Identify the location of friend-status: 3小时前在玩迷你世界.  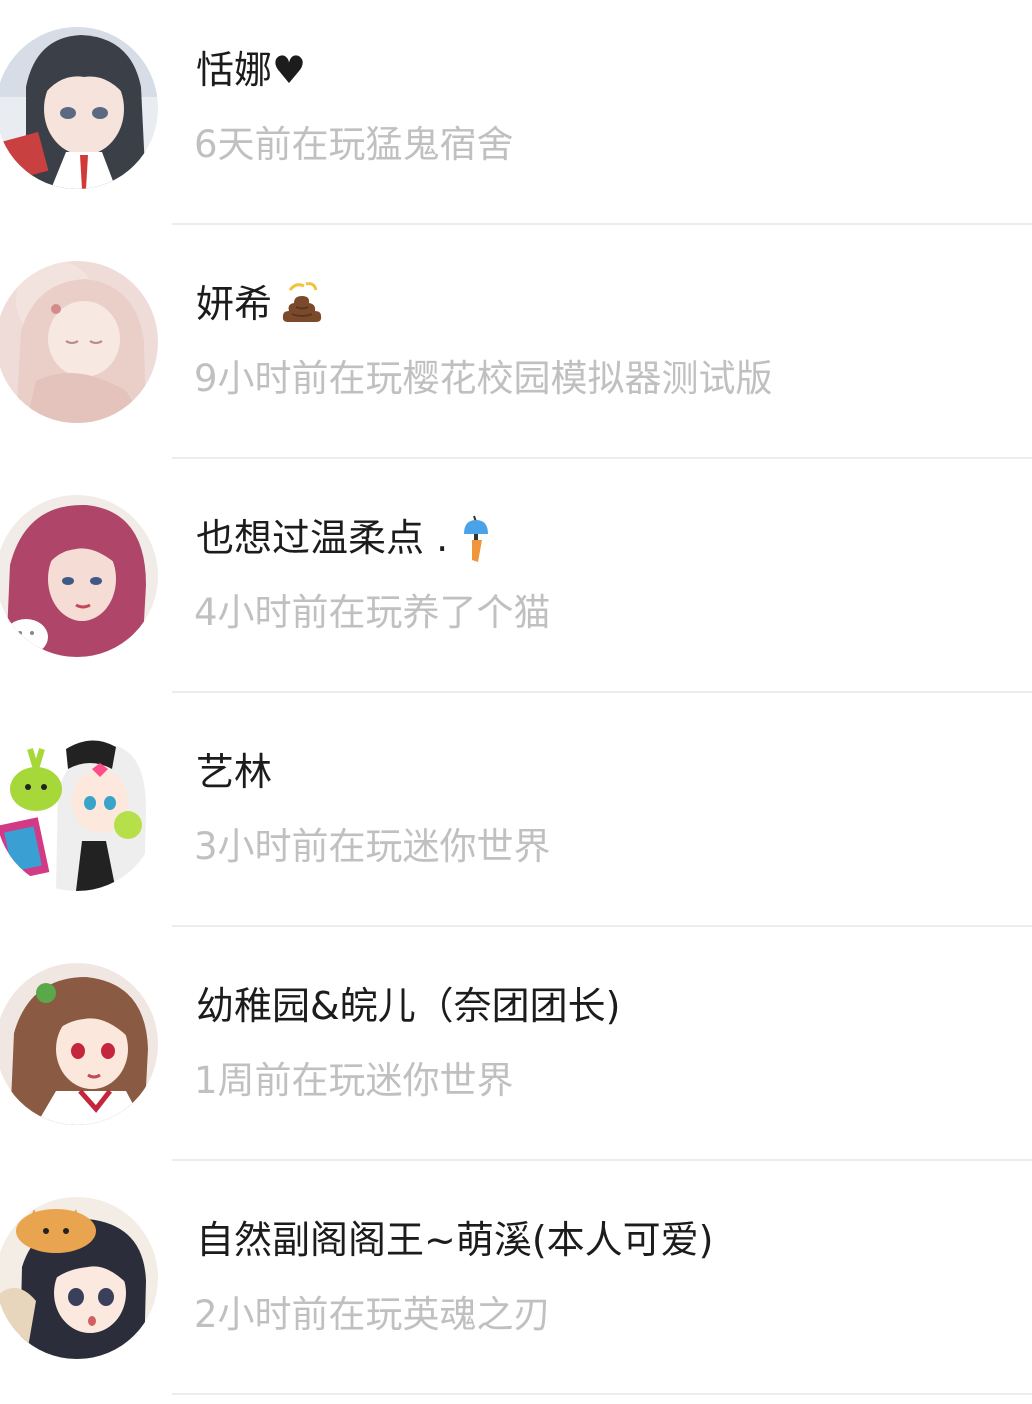
(372, 846).